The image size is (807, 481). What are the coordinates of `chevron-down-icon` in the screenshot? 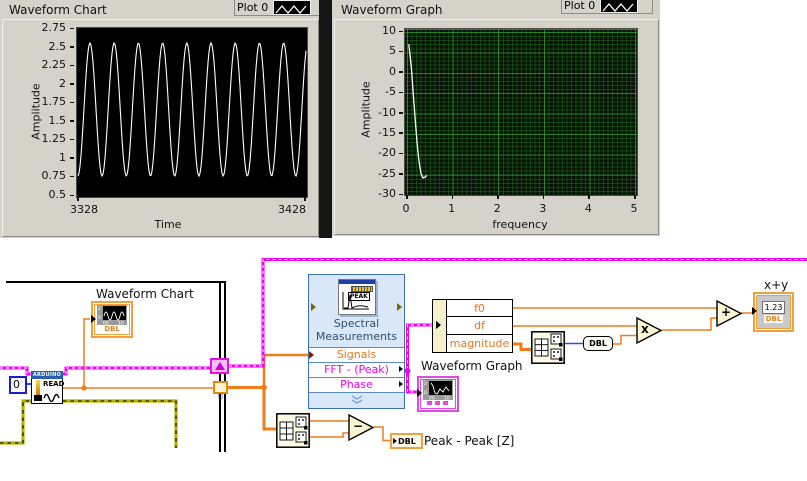 It's located at (356, 399).